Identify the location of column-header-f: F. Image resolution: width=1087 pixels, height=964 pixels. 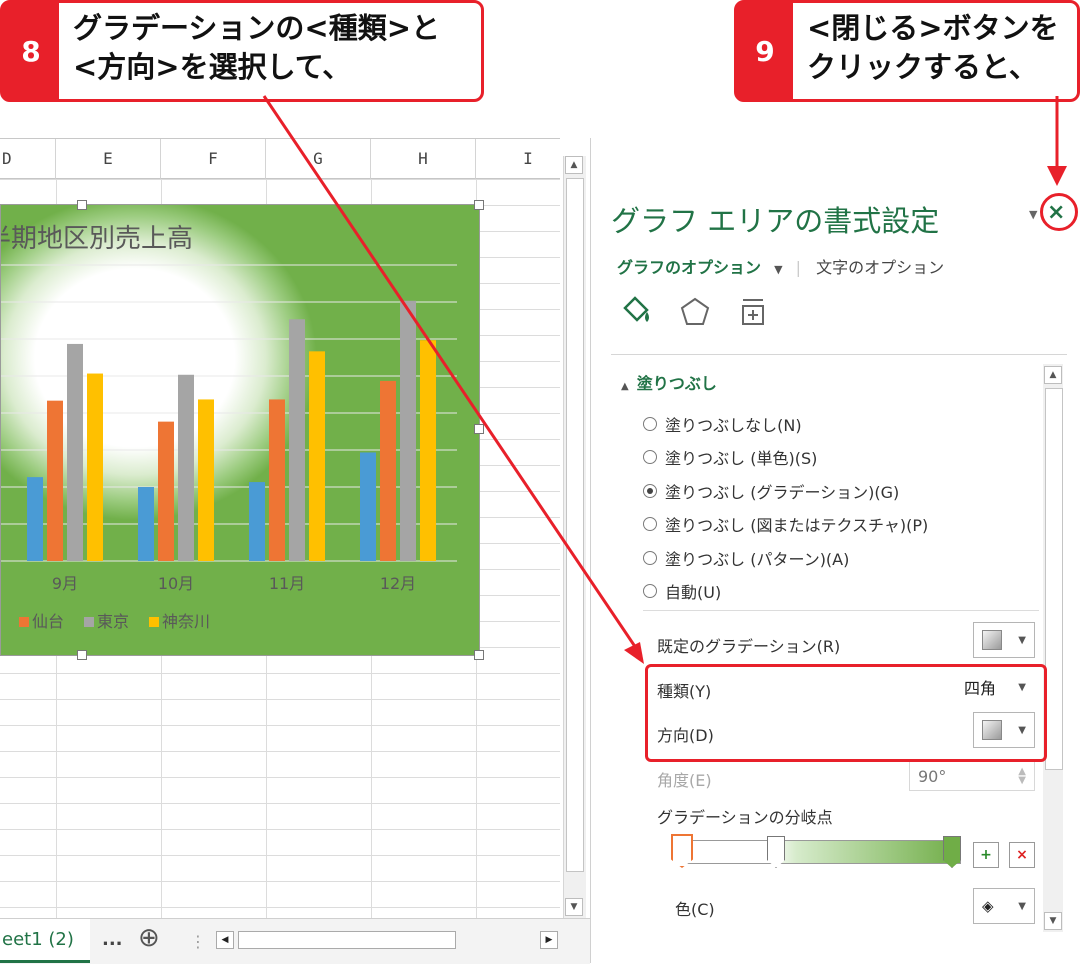
(213, 159).